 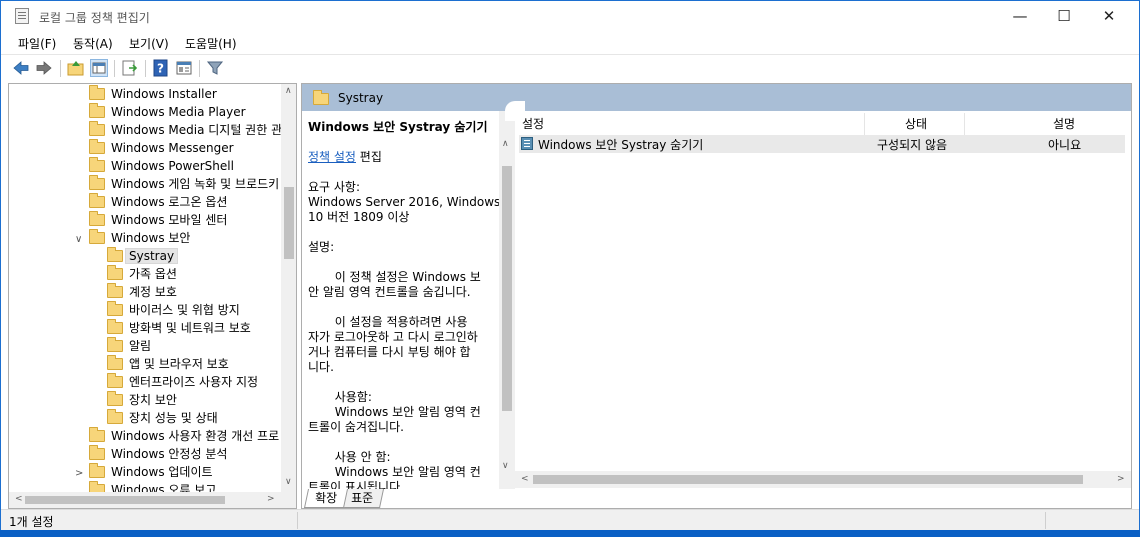 What do you see at coordinates (179, 328) in the screenshot?
I see `tree-item: 방화벽 및 네트워크 보호` at bounding box center [179, 328].